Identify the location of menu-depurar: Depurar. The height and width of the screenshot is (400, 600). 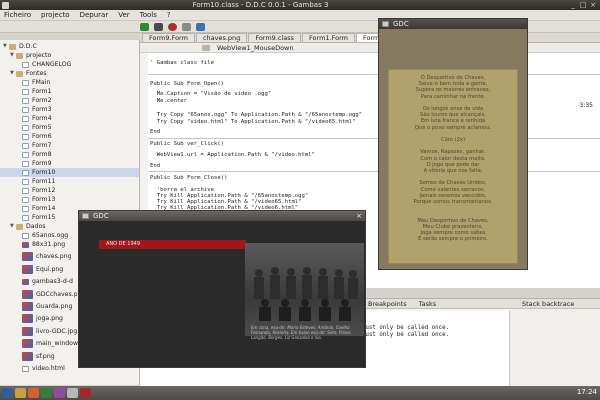
(94, 15).